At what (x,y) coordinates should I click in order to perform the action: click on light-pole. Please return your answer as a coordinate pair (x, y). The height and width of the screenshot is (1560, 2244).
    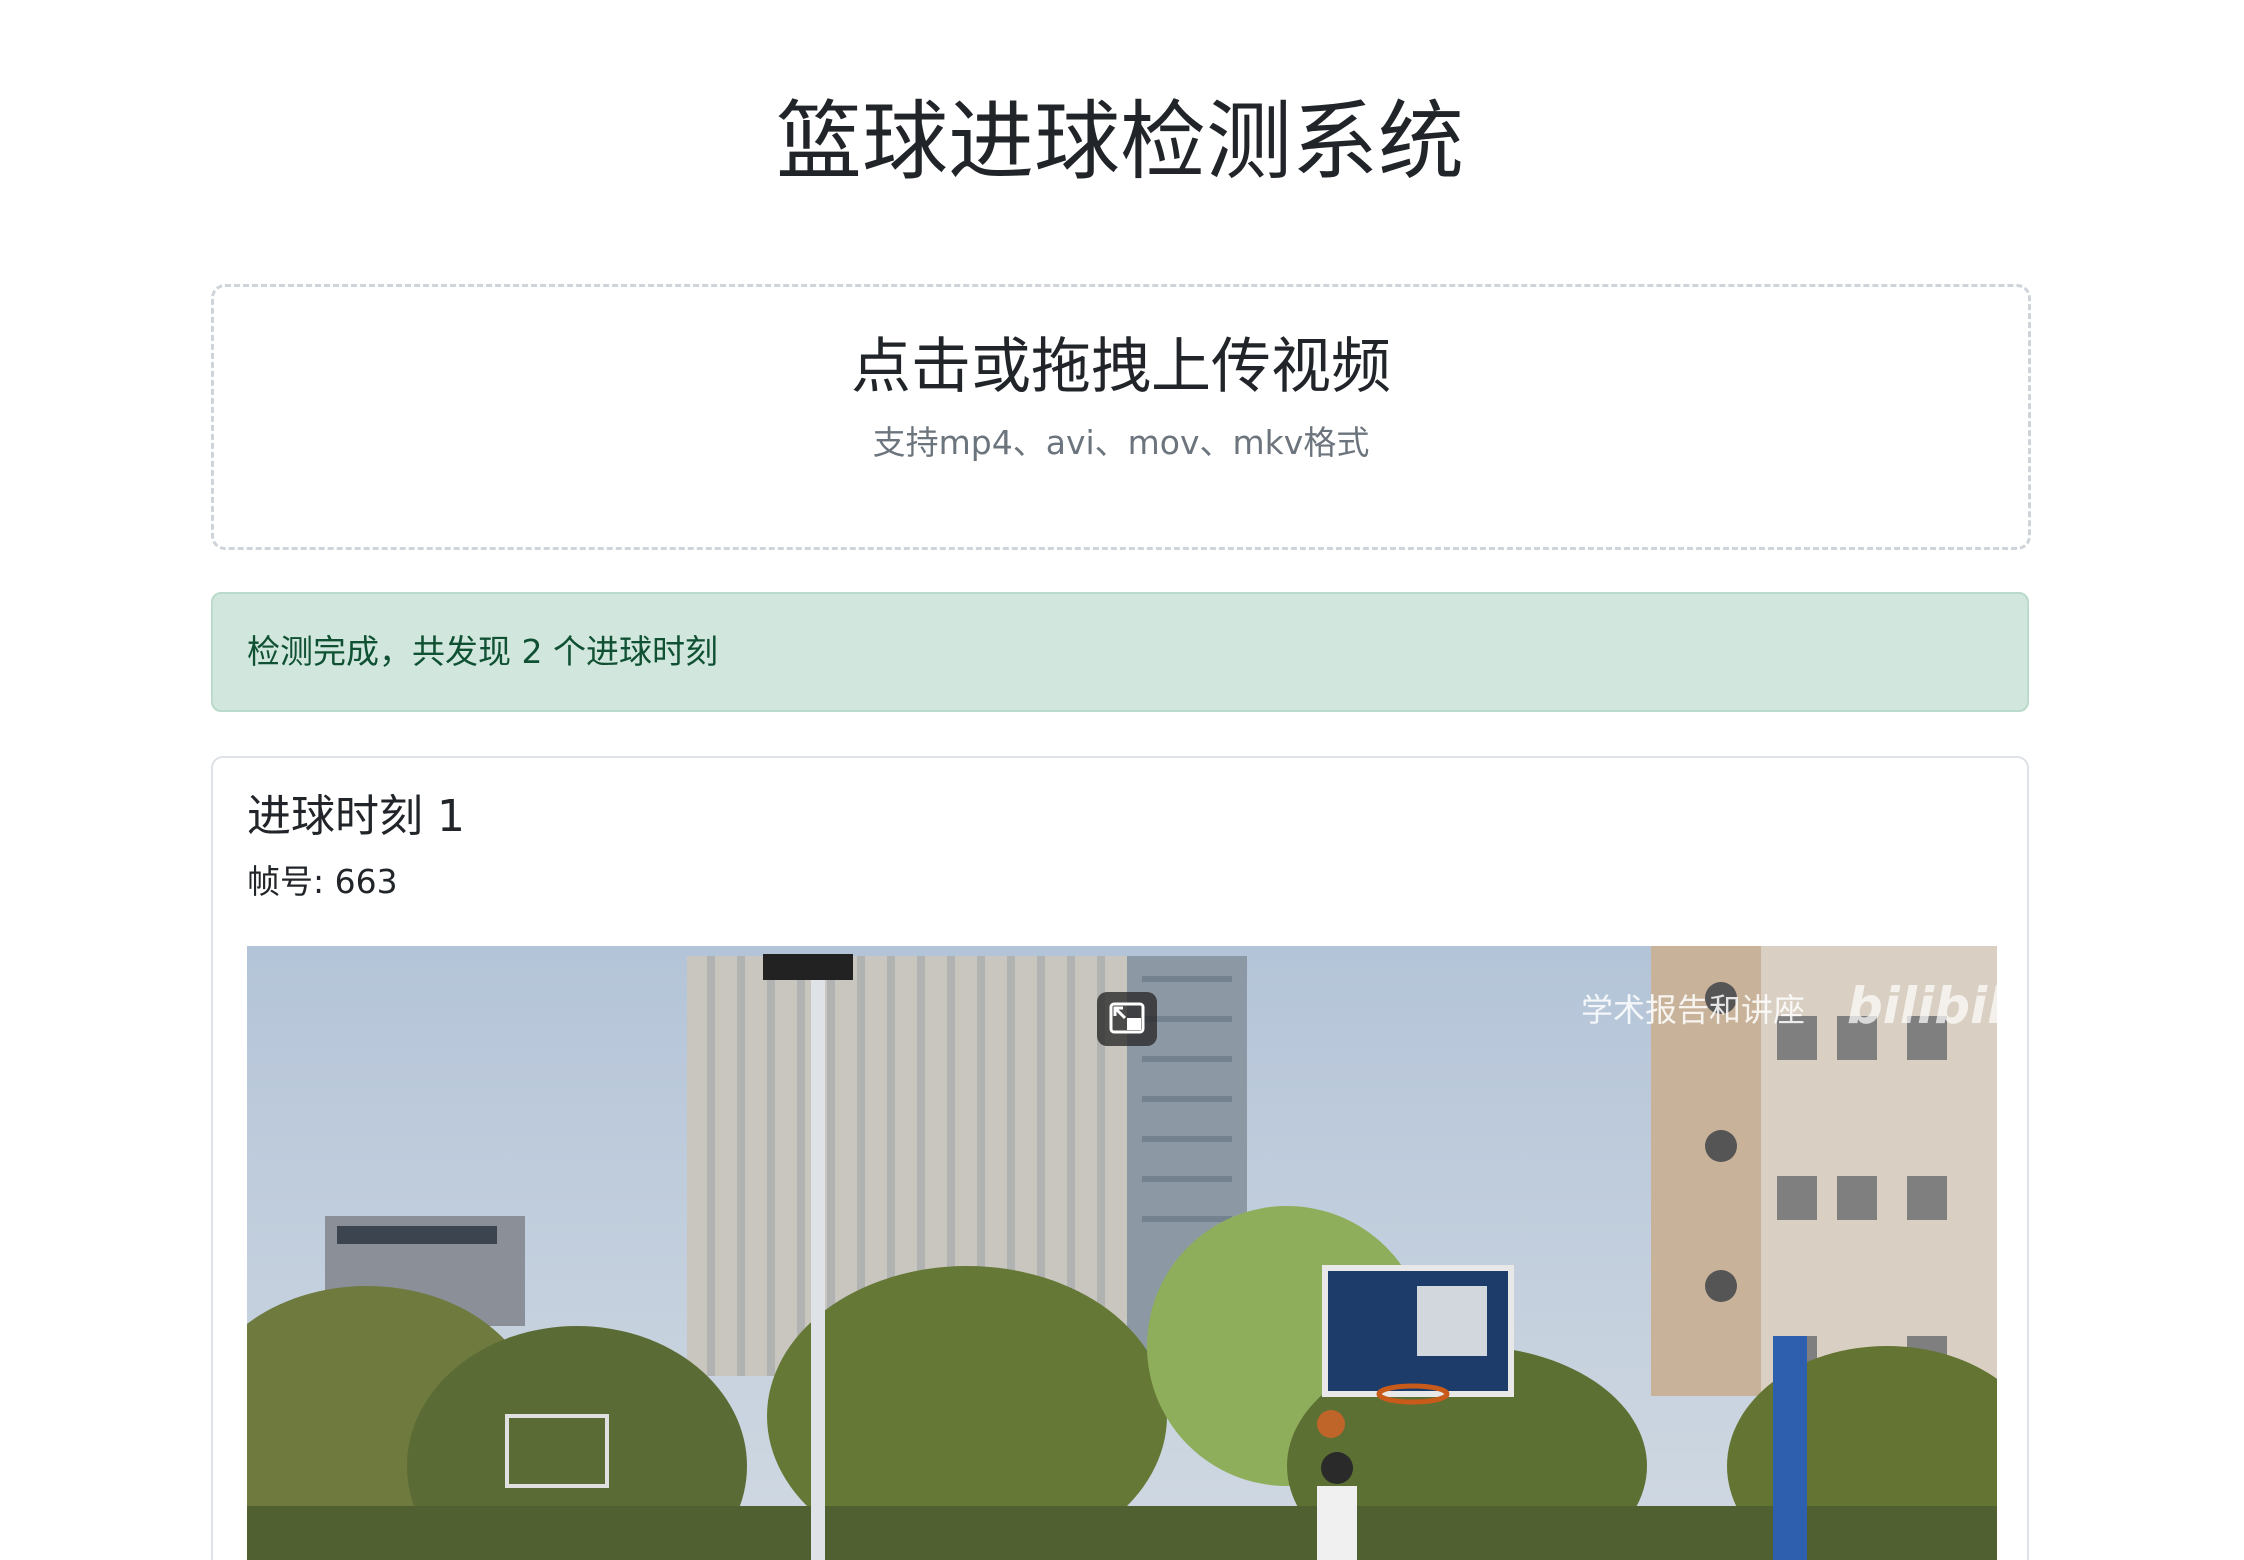
    Looking at the image, I should click on (818, 1263).